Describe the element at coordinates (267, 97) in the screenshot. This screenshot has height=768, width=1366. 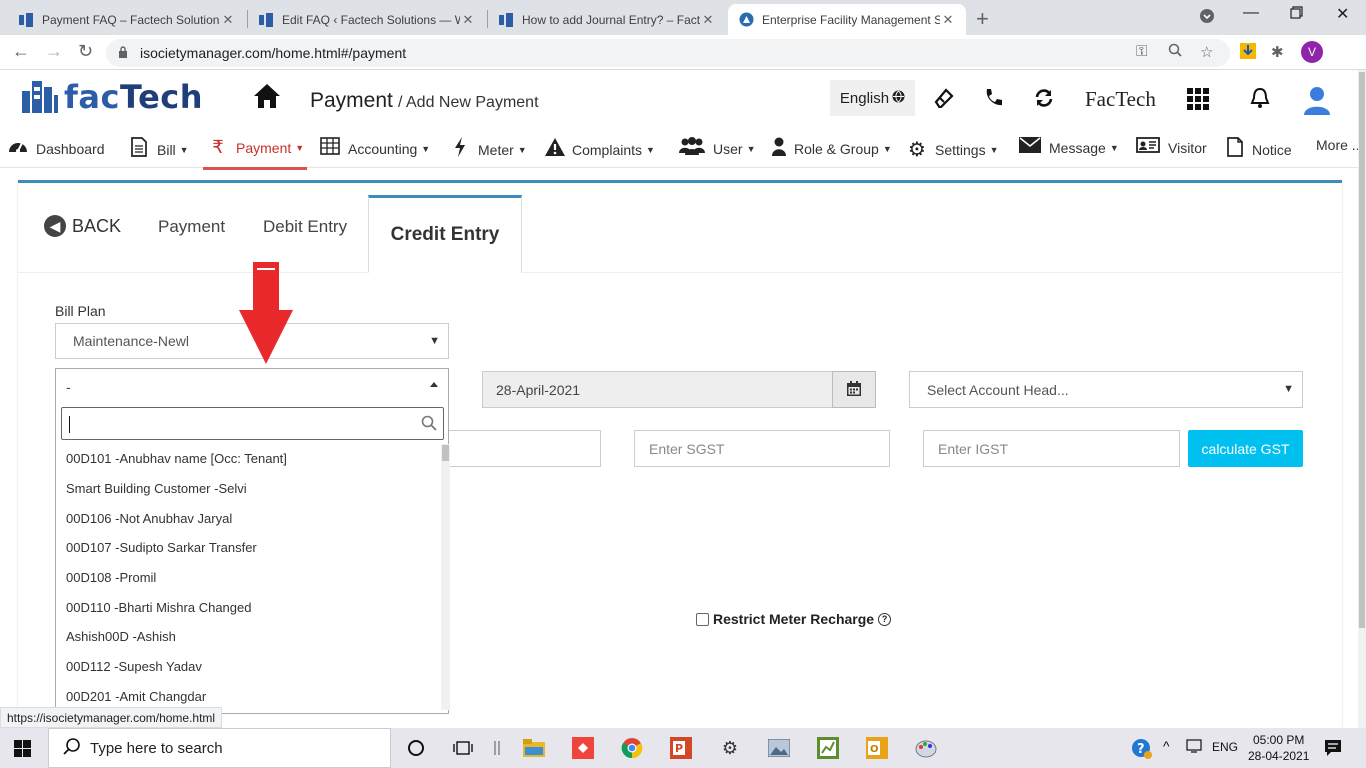
I see `home-icon` at that location.